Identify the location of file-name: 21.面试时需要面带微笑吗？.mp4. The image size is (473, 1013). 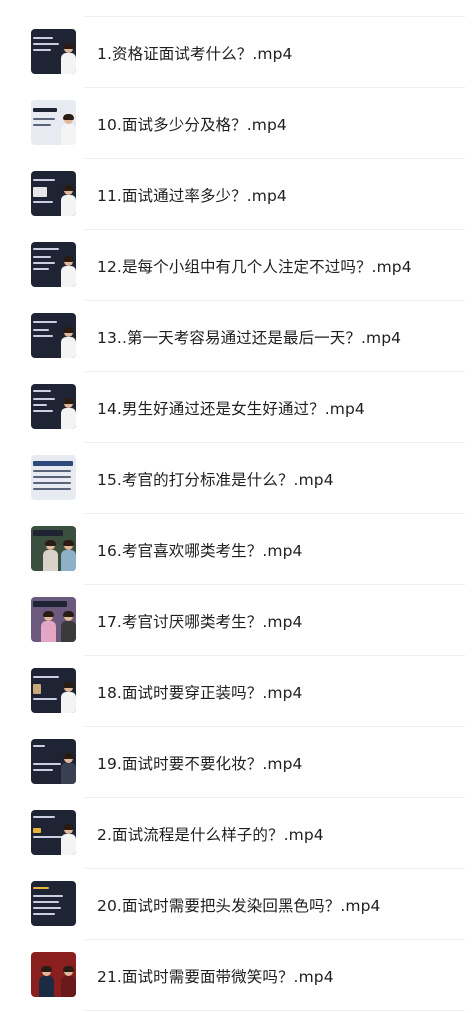
(215, 977).